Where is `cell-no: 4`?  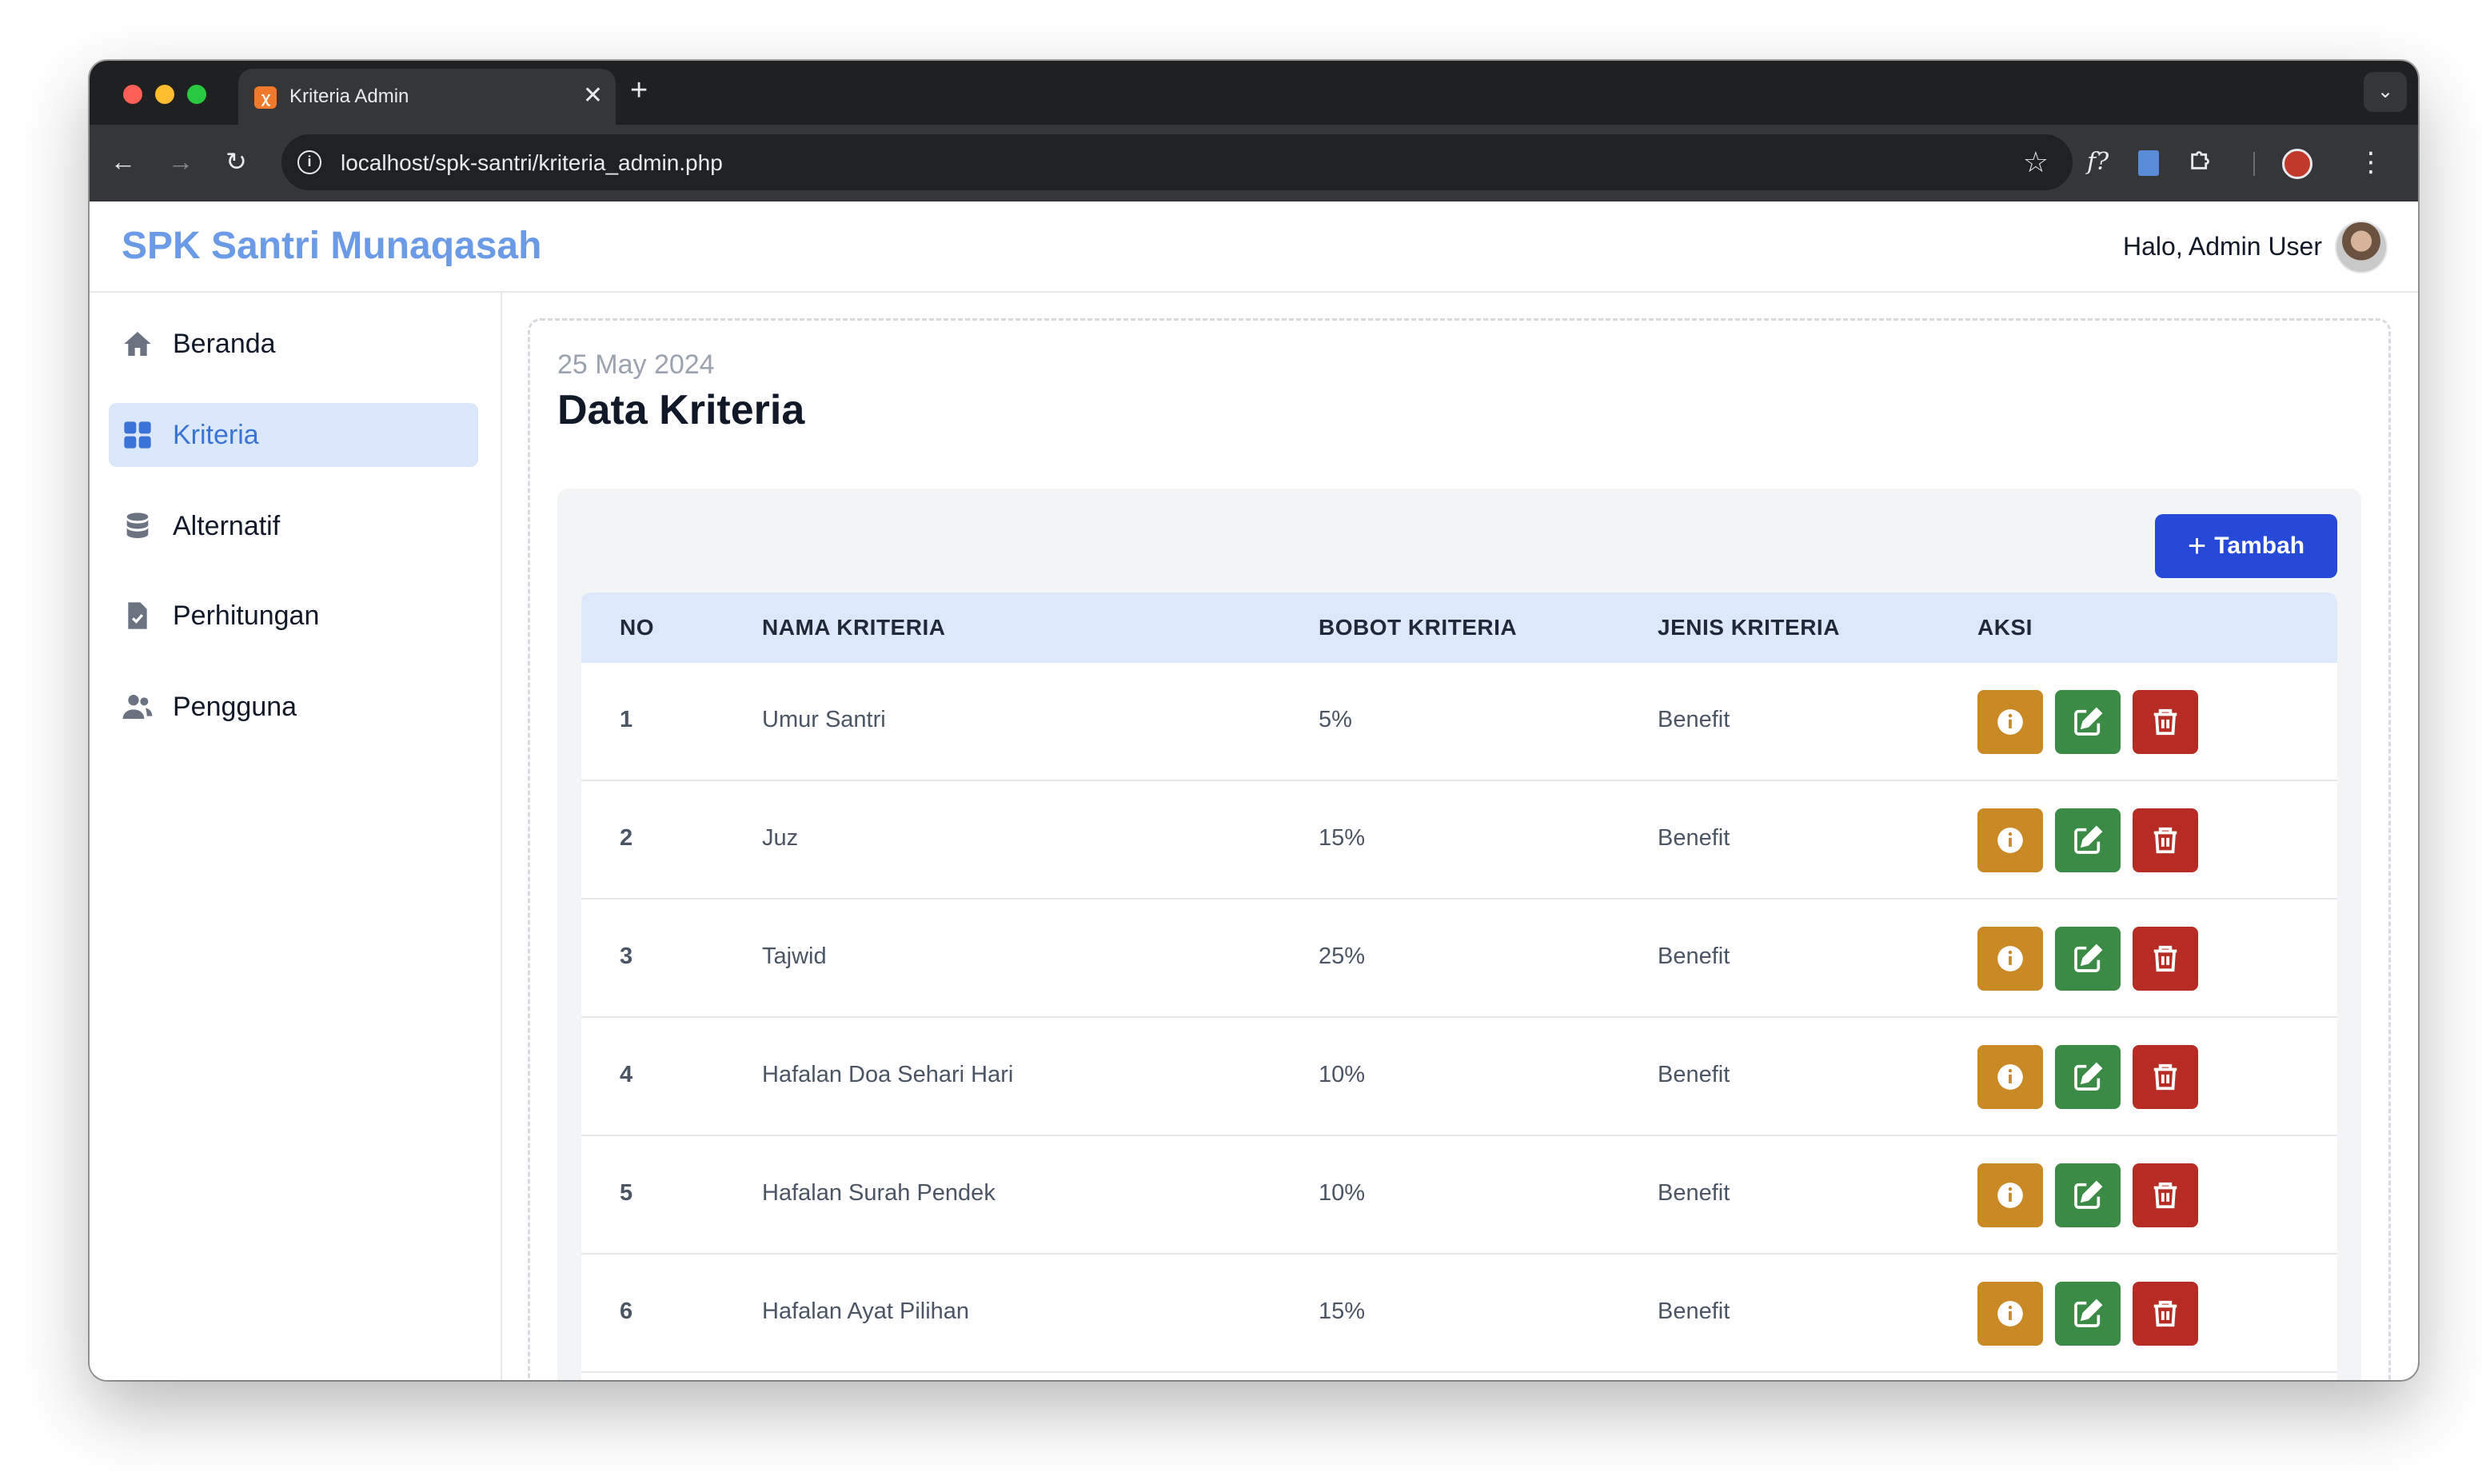
cell-no: 4 is located at coordinates (626, 1074).